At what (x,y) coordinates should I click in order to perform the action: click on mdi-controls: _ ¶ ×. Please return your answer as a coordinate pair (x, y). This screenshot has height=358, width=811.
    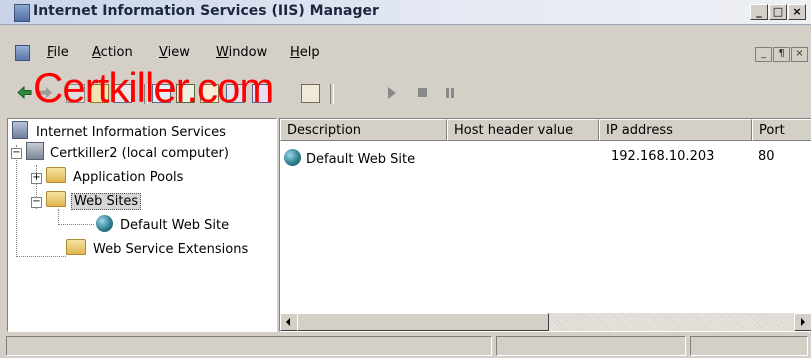
    Looking at the image, I should click on (781, 53).